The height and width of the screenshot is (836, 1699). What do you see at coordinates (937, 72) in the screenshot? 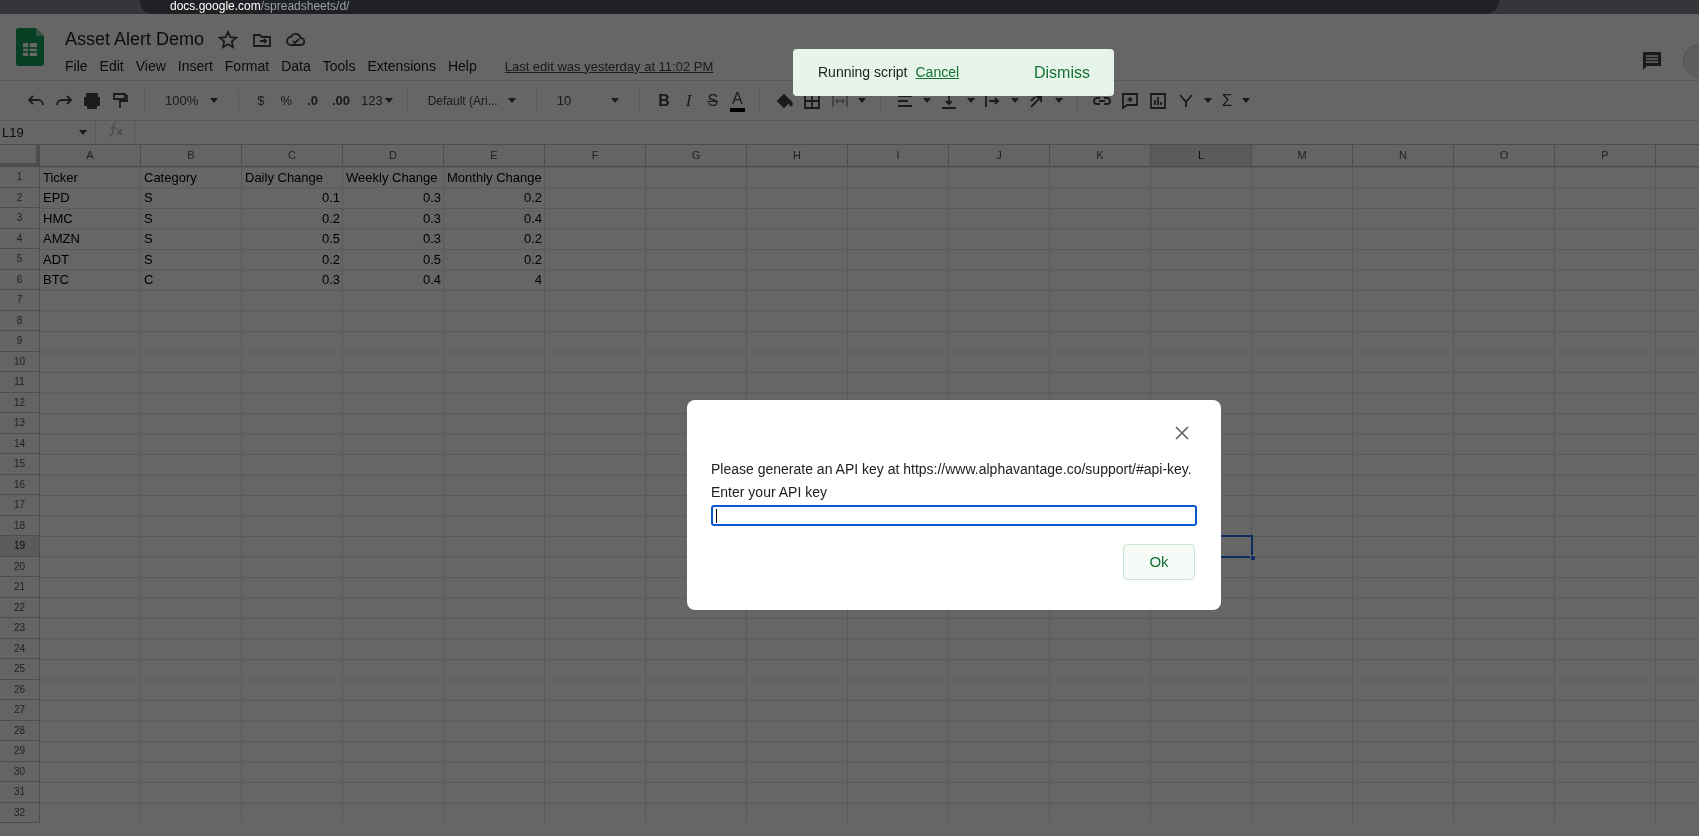
I see `cancel-link: Cancel` at bounding box center [937, 72].